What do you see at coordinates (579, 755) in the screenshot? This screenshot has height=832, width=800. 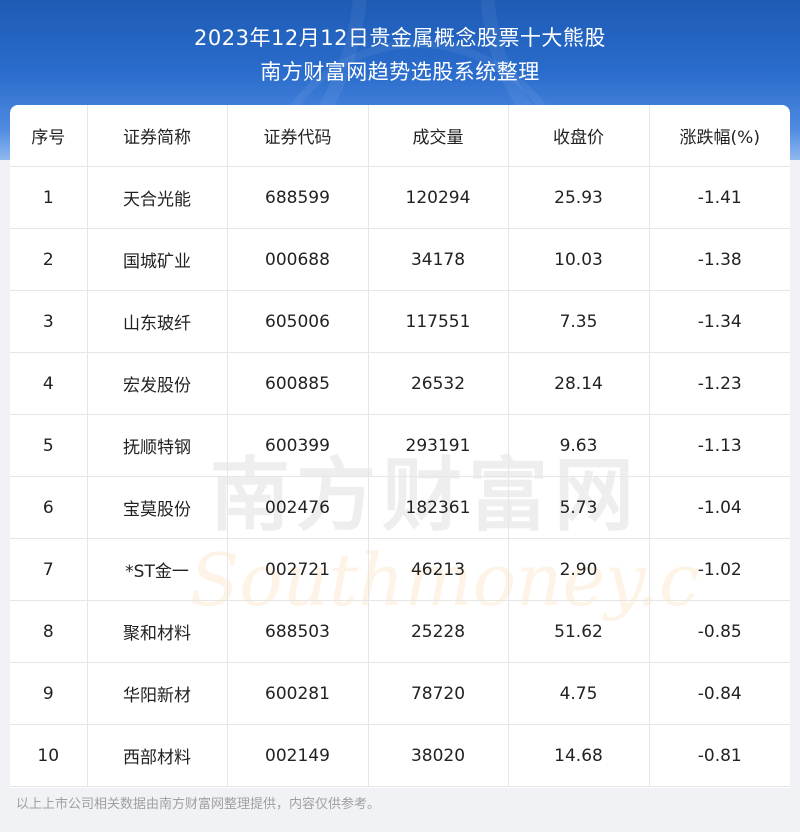 I see `cell-close-price: 14.68` at bounding box center [579, 755].